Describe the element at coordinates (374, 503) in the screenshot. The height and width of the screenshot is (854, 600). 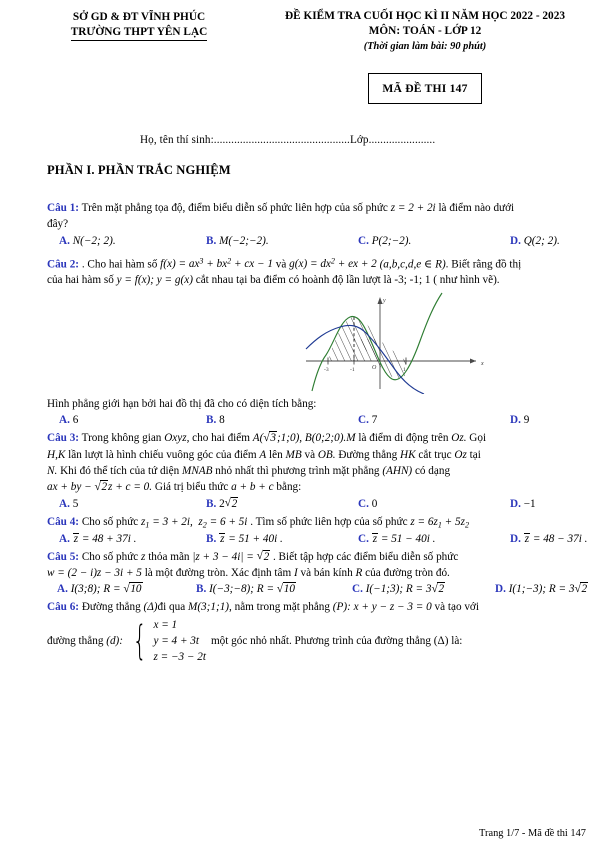
I see `option-value: 0` at that location.